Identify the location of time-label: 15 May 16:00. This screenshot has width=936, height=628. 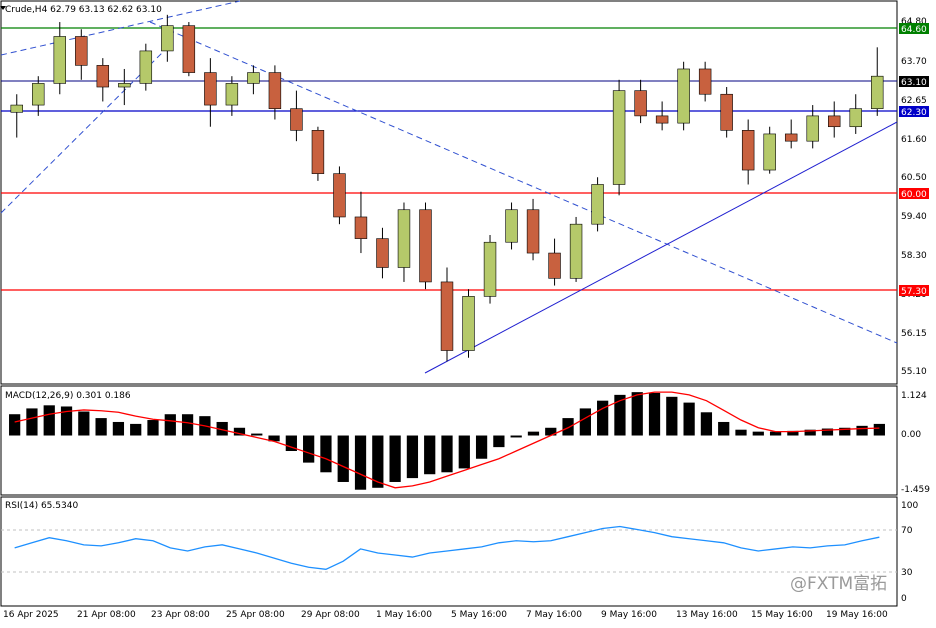
(782, 615).